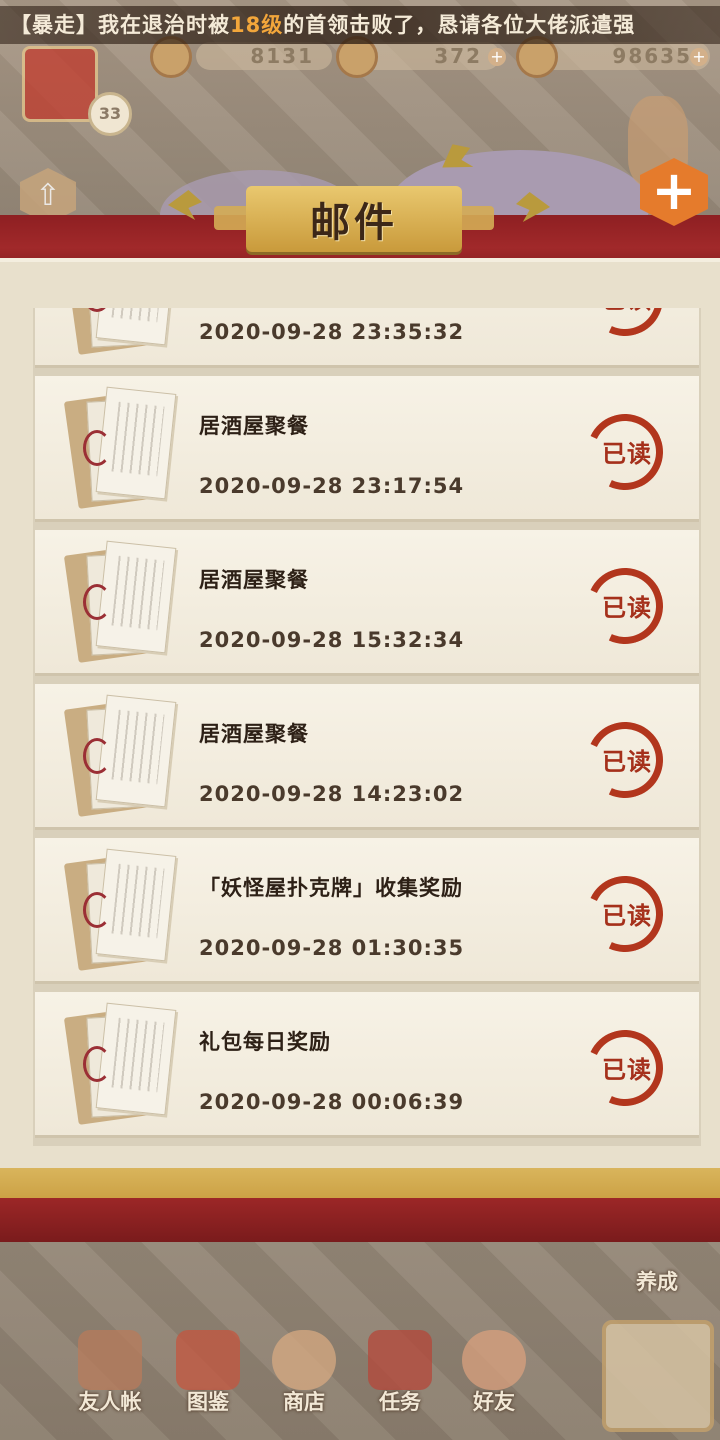  I want to click on mail-subject: 礼包每日奖励, so click(265, 1042).